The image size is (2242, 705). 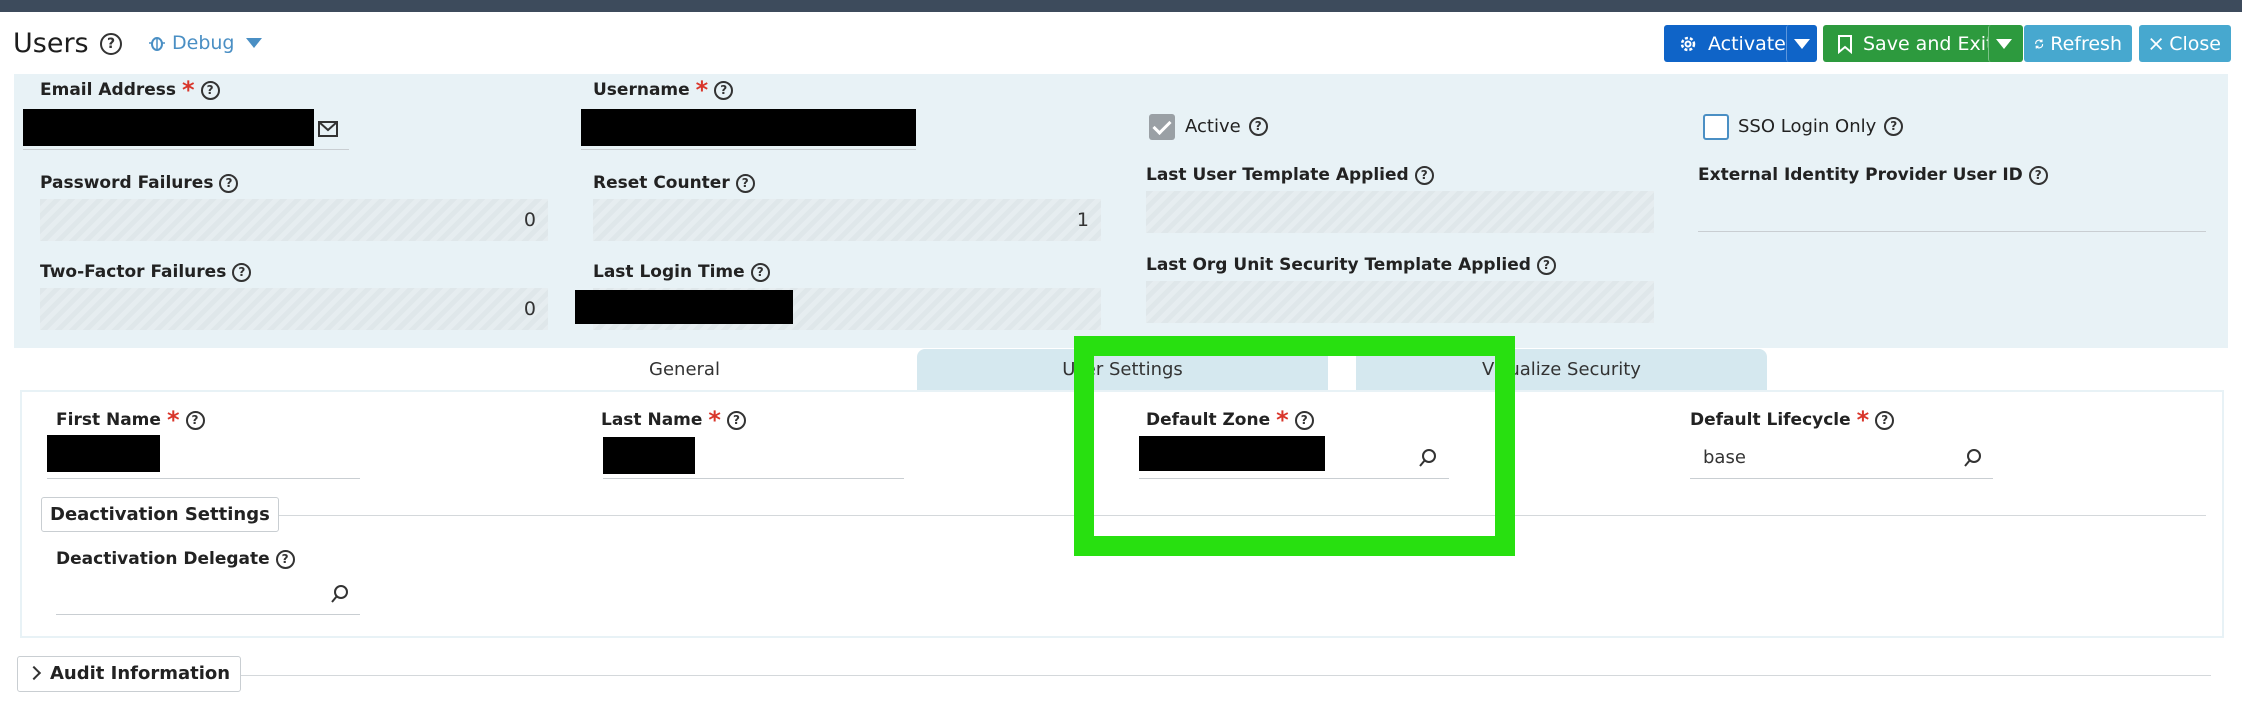 I want to click on page-help-icon: ?, so click(x=111, y=44).